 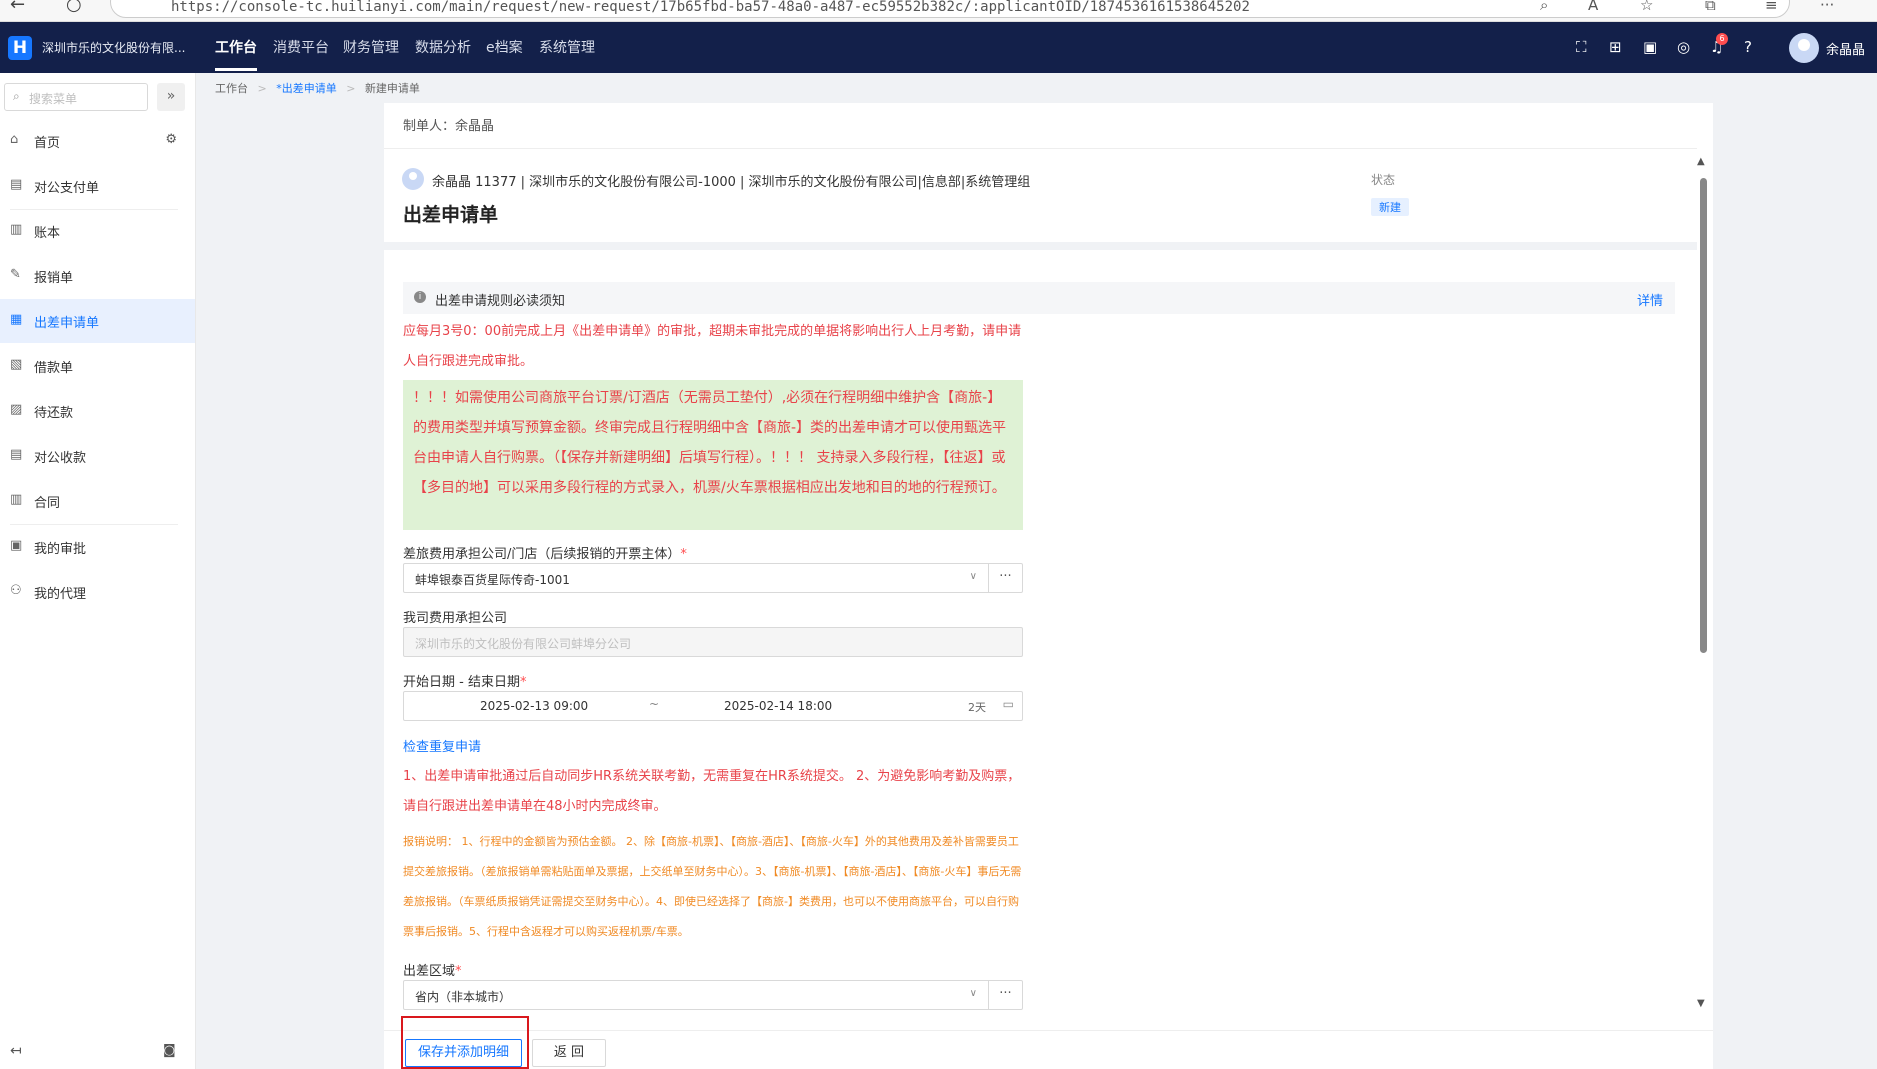 I want to click on scroll-up-arrow-icon: ▲, so click(x=1701, y=161).